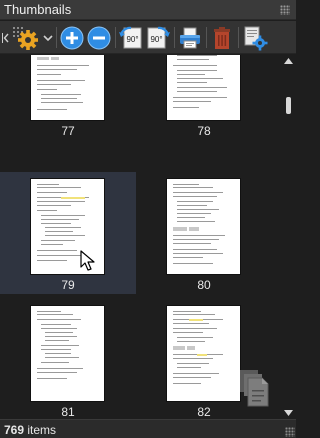 This screenshot has width=320, height=438. Describe the element at coordinates (204, 285) in the screenshot. I see `page-number-label: 80` at that location.